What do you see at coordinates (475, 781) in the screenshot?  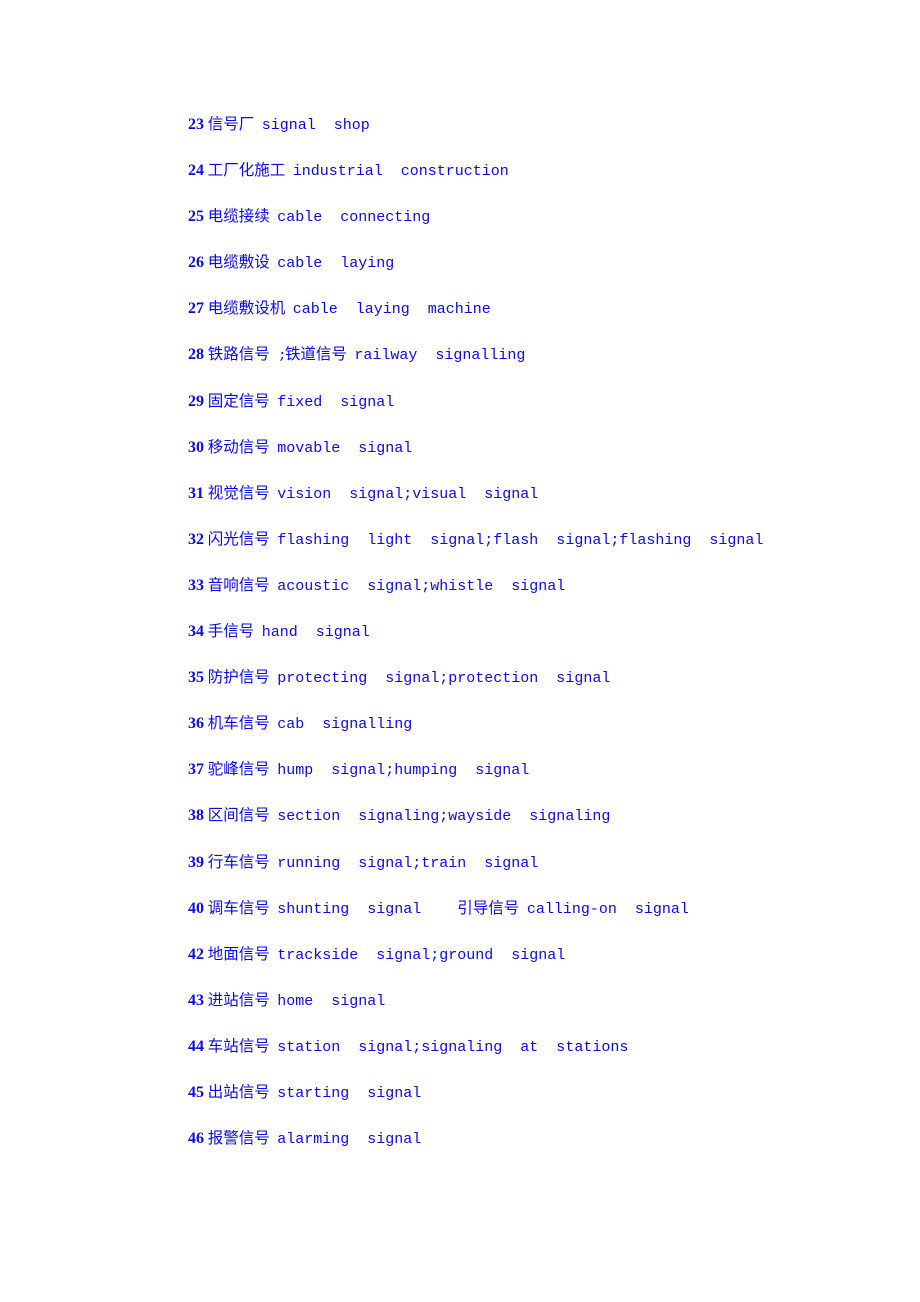 I see `glossary-entry: 37 驼峰信号 hump signal;humping signal` at bounding box center [475, 781].